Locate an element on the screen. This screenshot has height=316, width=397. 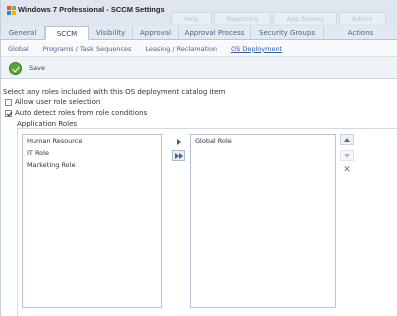
double-arrow-right-icon is located at coordinates (178, 155).